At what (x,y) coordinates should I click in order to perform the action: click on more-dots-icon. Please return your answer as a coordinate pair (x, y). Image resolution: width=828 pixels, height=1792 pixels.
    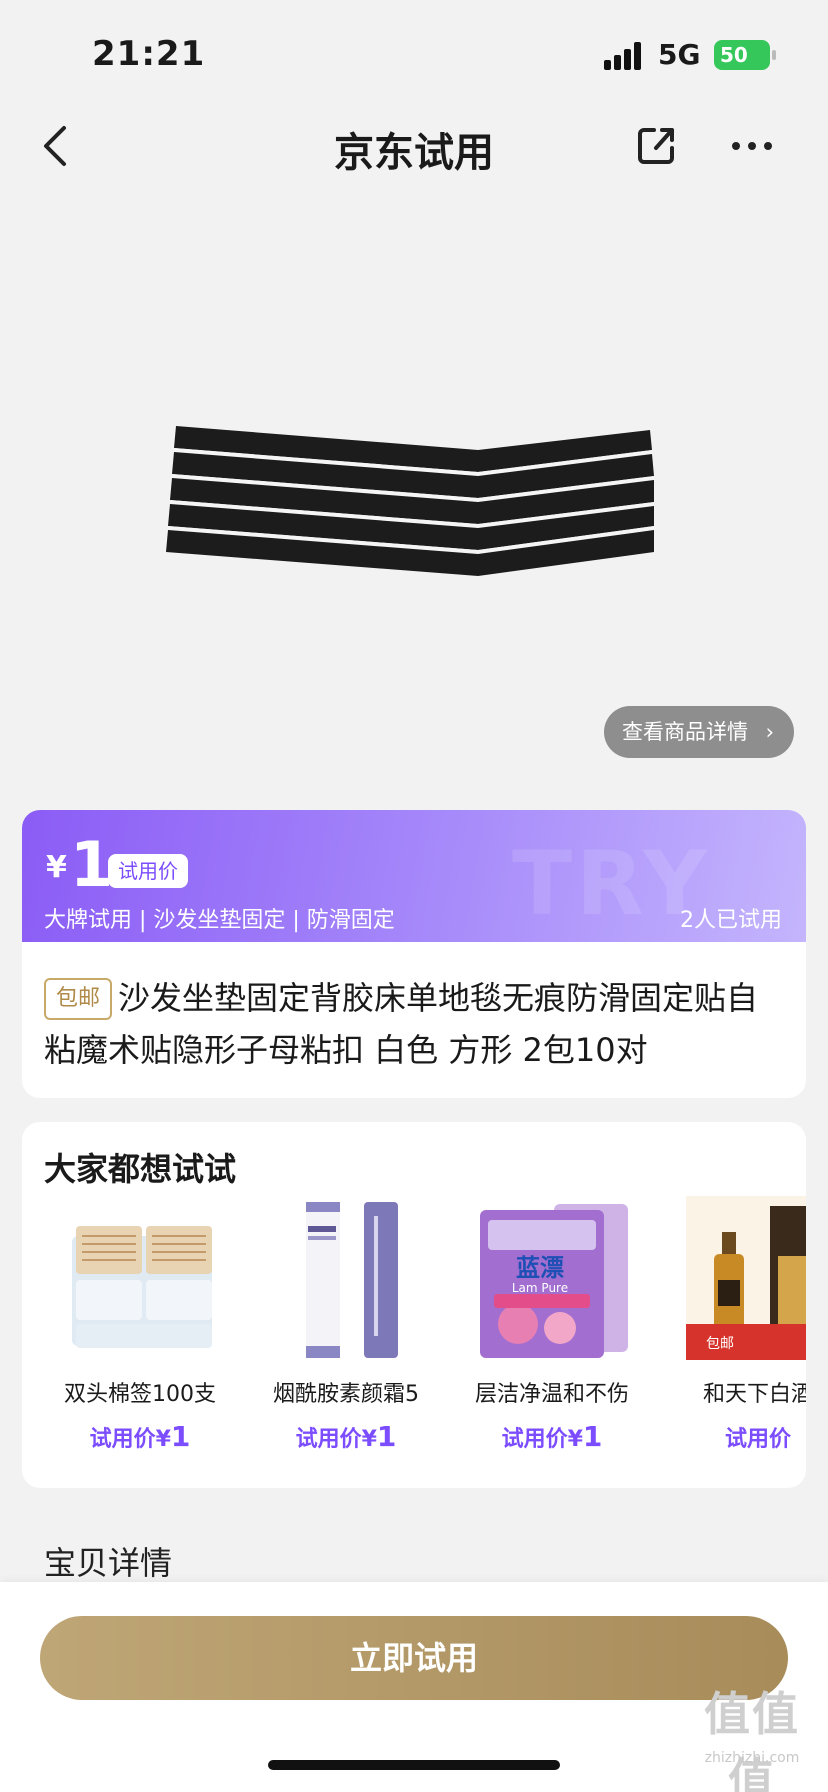
    Looking at the image, I should click on (752, 146).